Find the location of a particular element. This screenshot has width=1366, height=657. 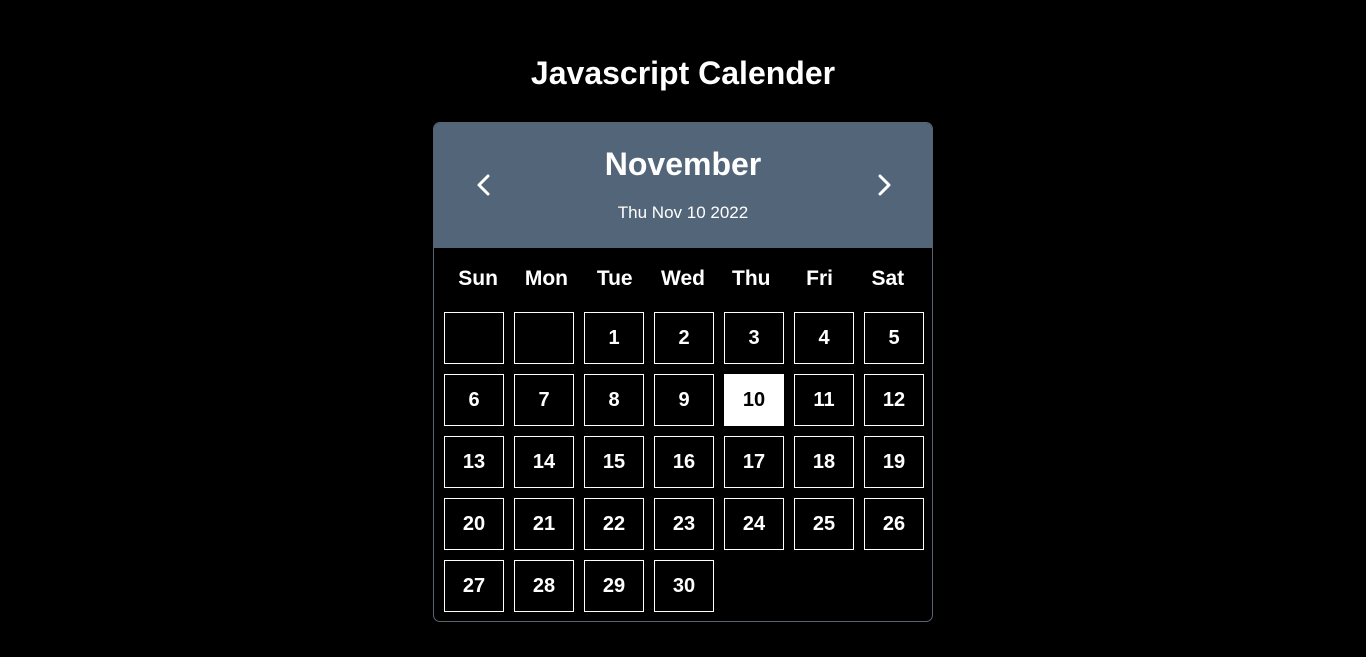

day-cell: 14 is located at coordinates (544, 462).